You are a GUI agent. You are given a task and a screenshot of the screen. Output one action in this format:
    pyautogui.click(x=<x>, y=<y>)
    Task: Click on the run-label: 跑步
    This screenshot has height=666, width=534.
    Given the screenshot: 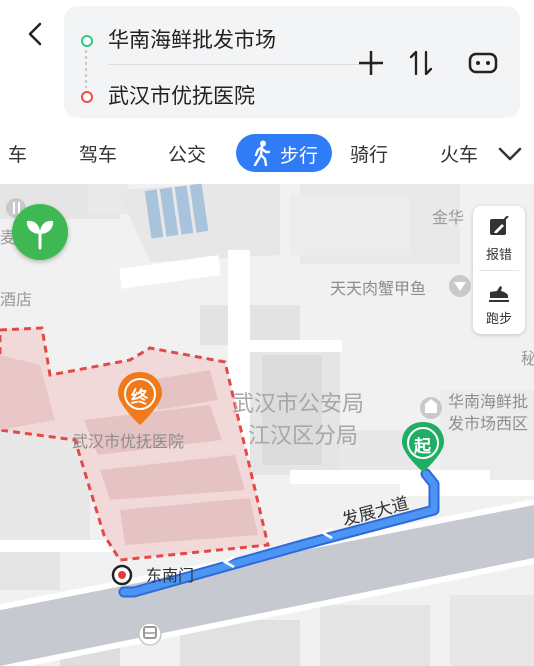 What is the action you would take?
    pyautogui.click(x=498, y=319)
    